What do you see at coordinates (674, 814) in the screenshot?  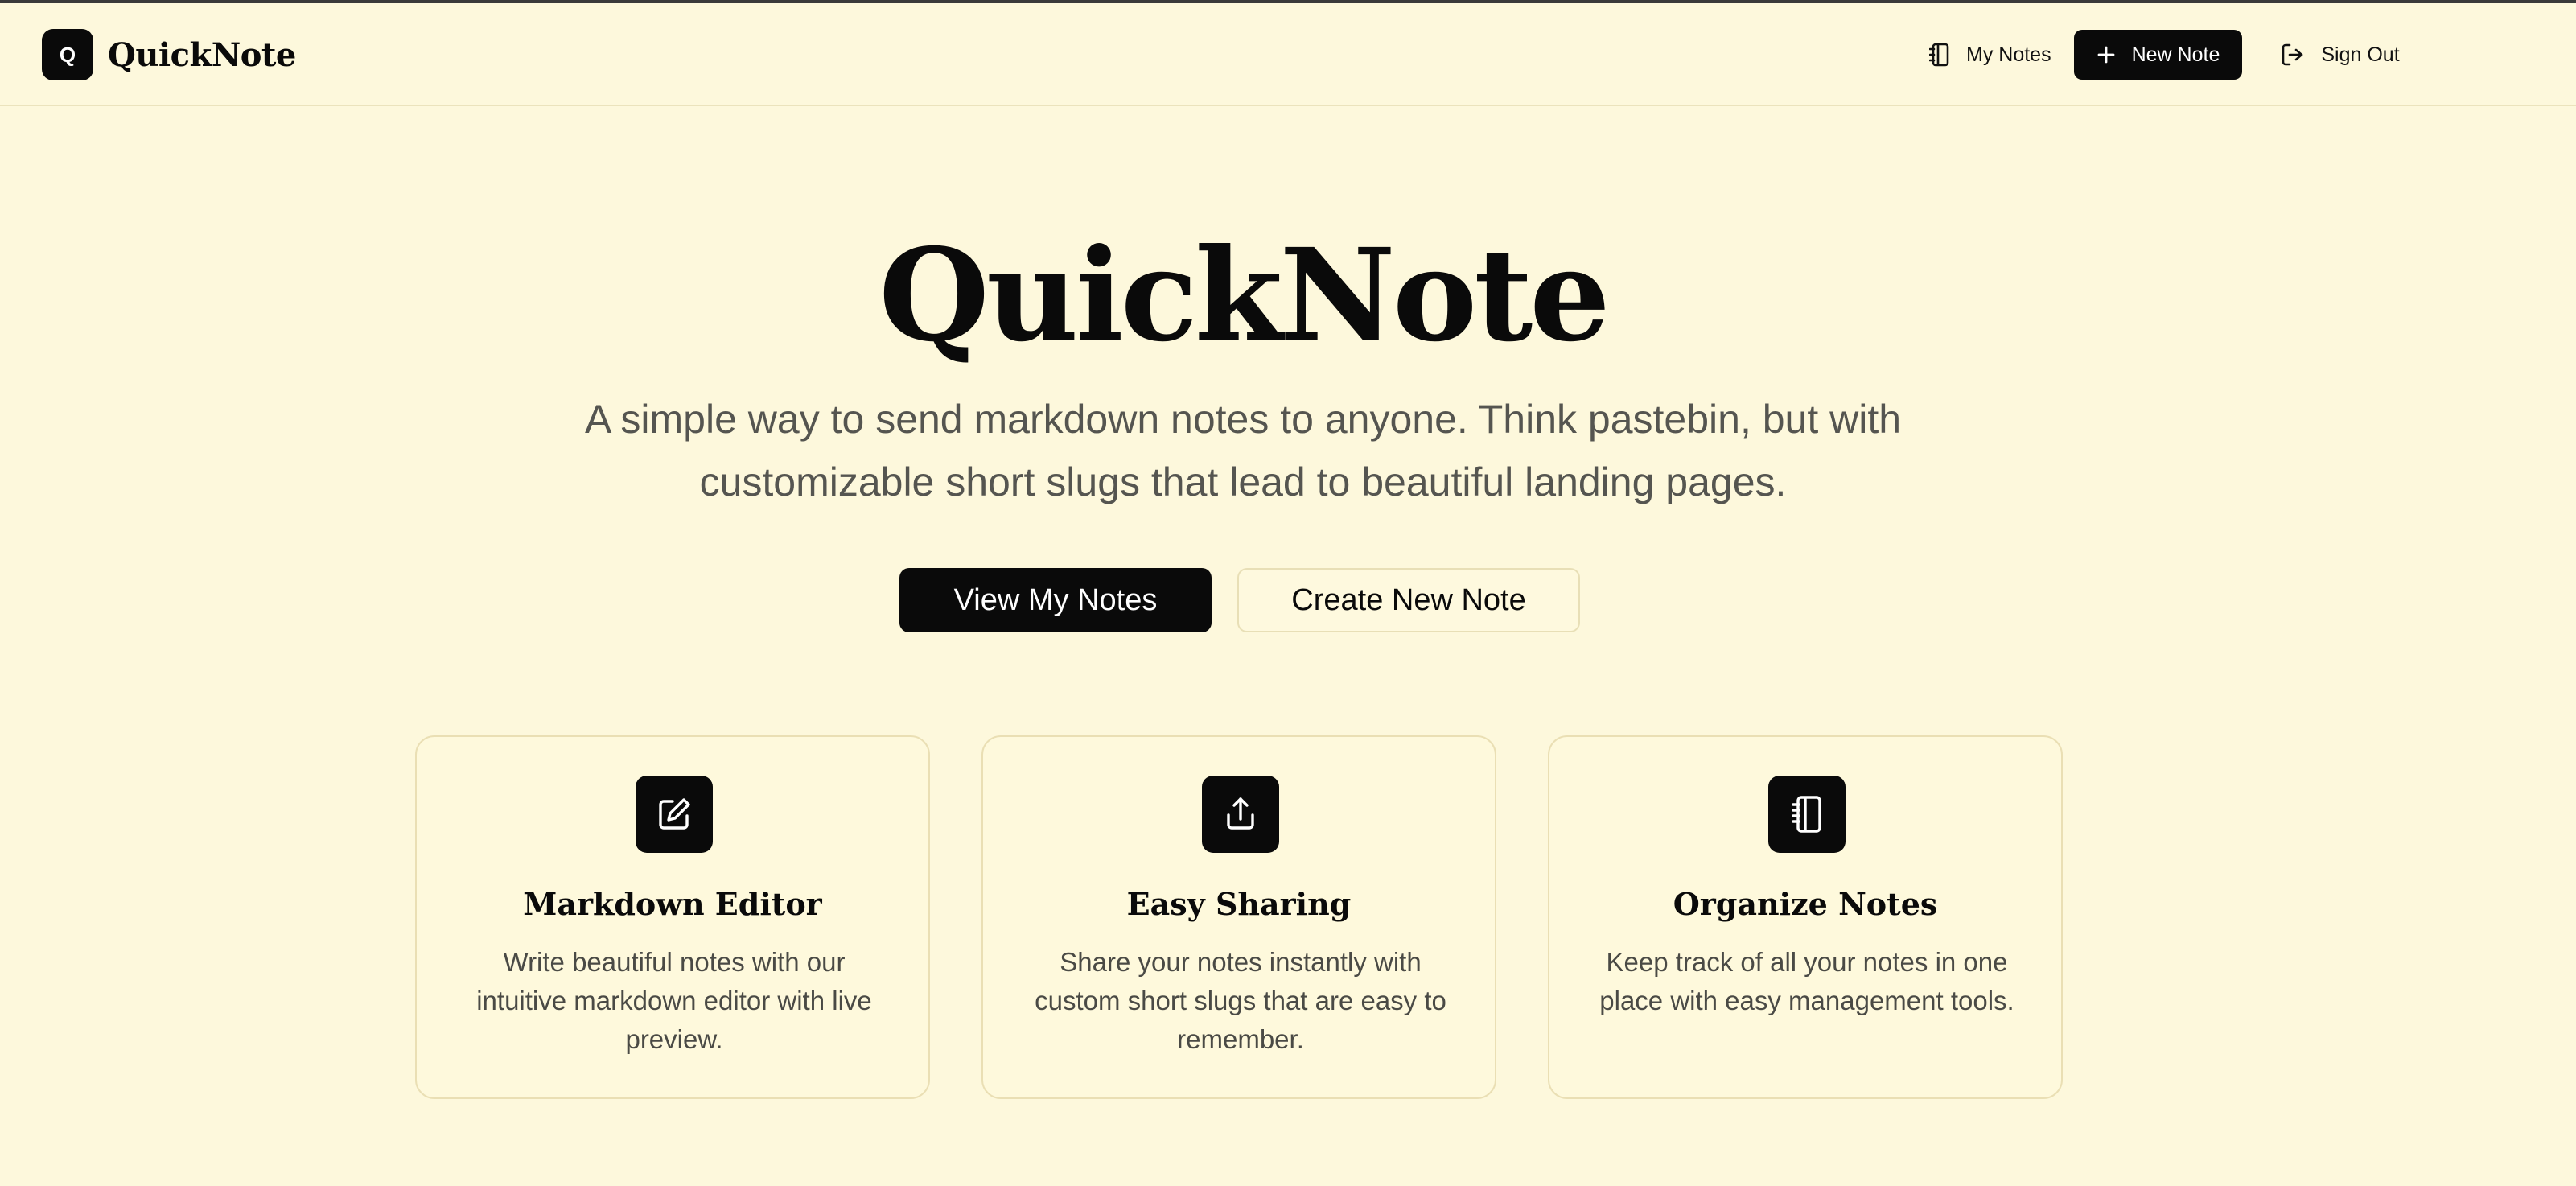 I see `edit-icon` at bounding box center [674, 814].